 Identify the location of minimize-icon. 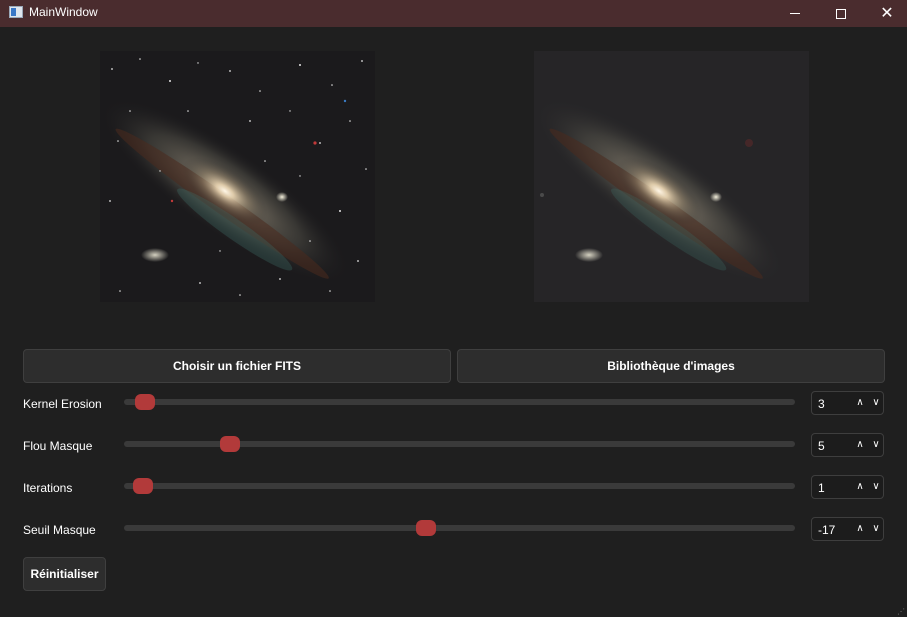
(795, 13).